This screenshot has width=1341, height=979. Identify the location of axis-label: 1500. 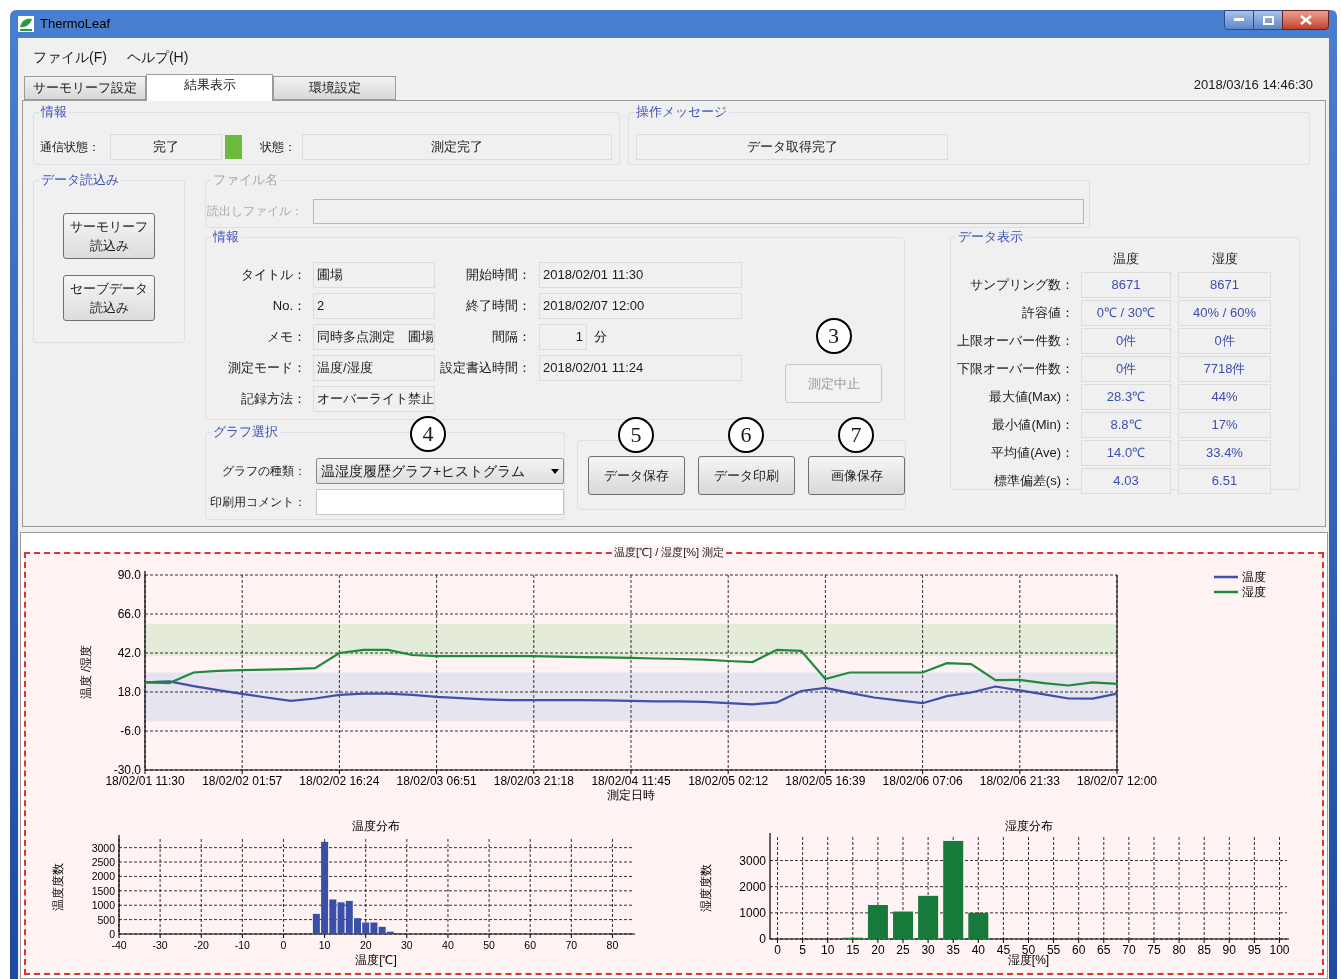
(103, 890).